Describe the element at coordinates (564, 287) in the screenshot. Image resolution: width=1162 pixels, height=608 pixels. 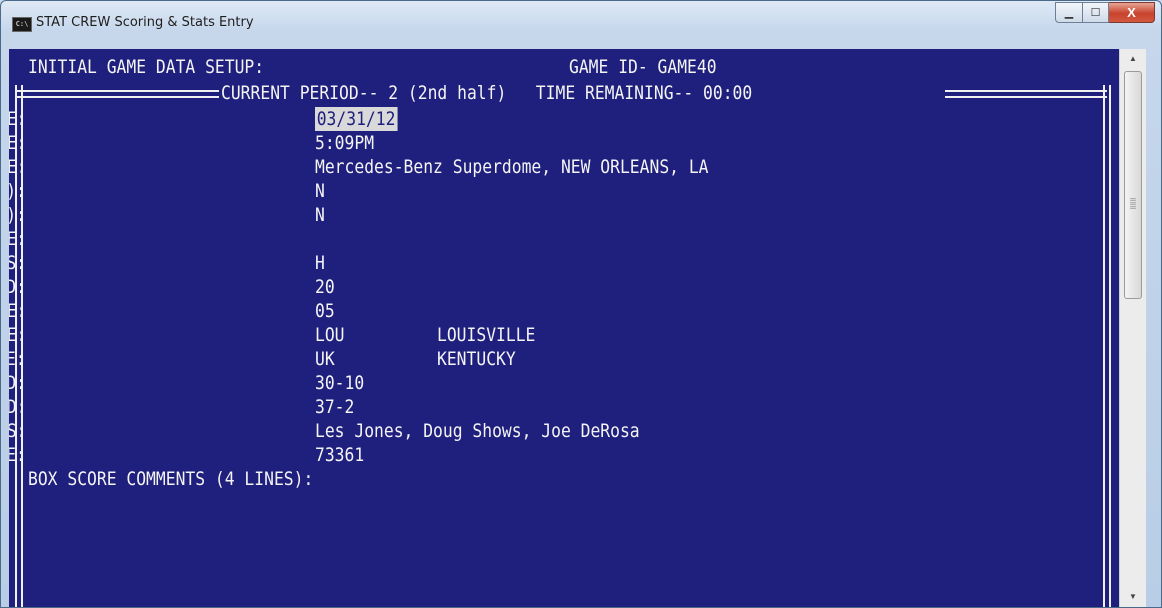
I see `field-mins-per-period: # MINS PER PERIOD: 20` at that location.